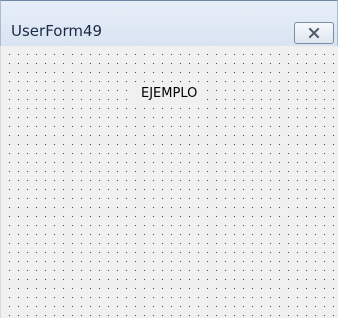  Describe the element at coordinates (57, 31) in the screenshot. I see `window-title: UserForm49` at that location.